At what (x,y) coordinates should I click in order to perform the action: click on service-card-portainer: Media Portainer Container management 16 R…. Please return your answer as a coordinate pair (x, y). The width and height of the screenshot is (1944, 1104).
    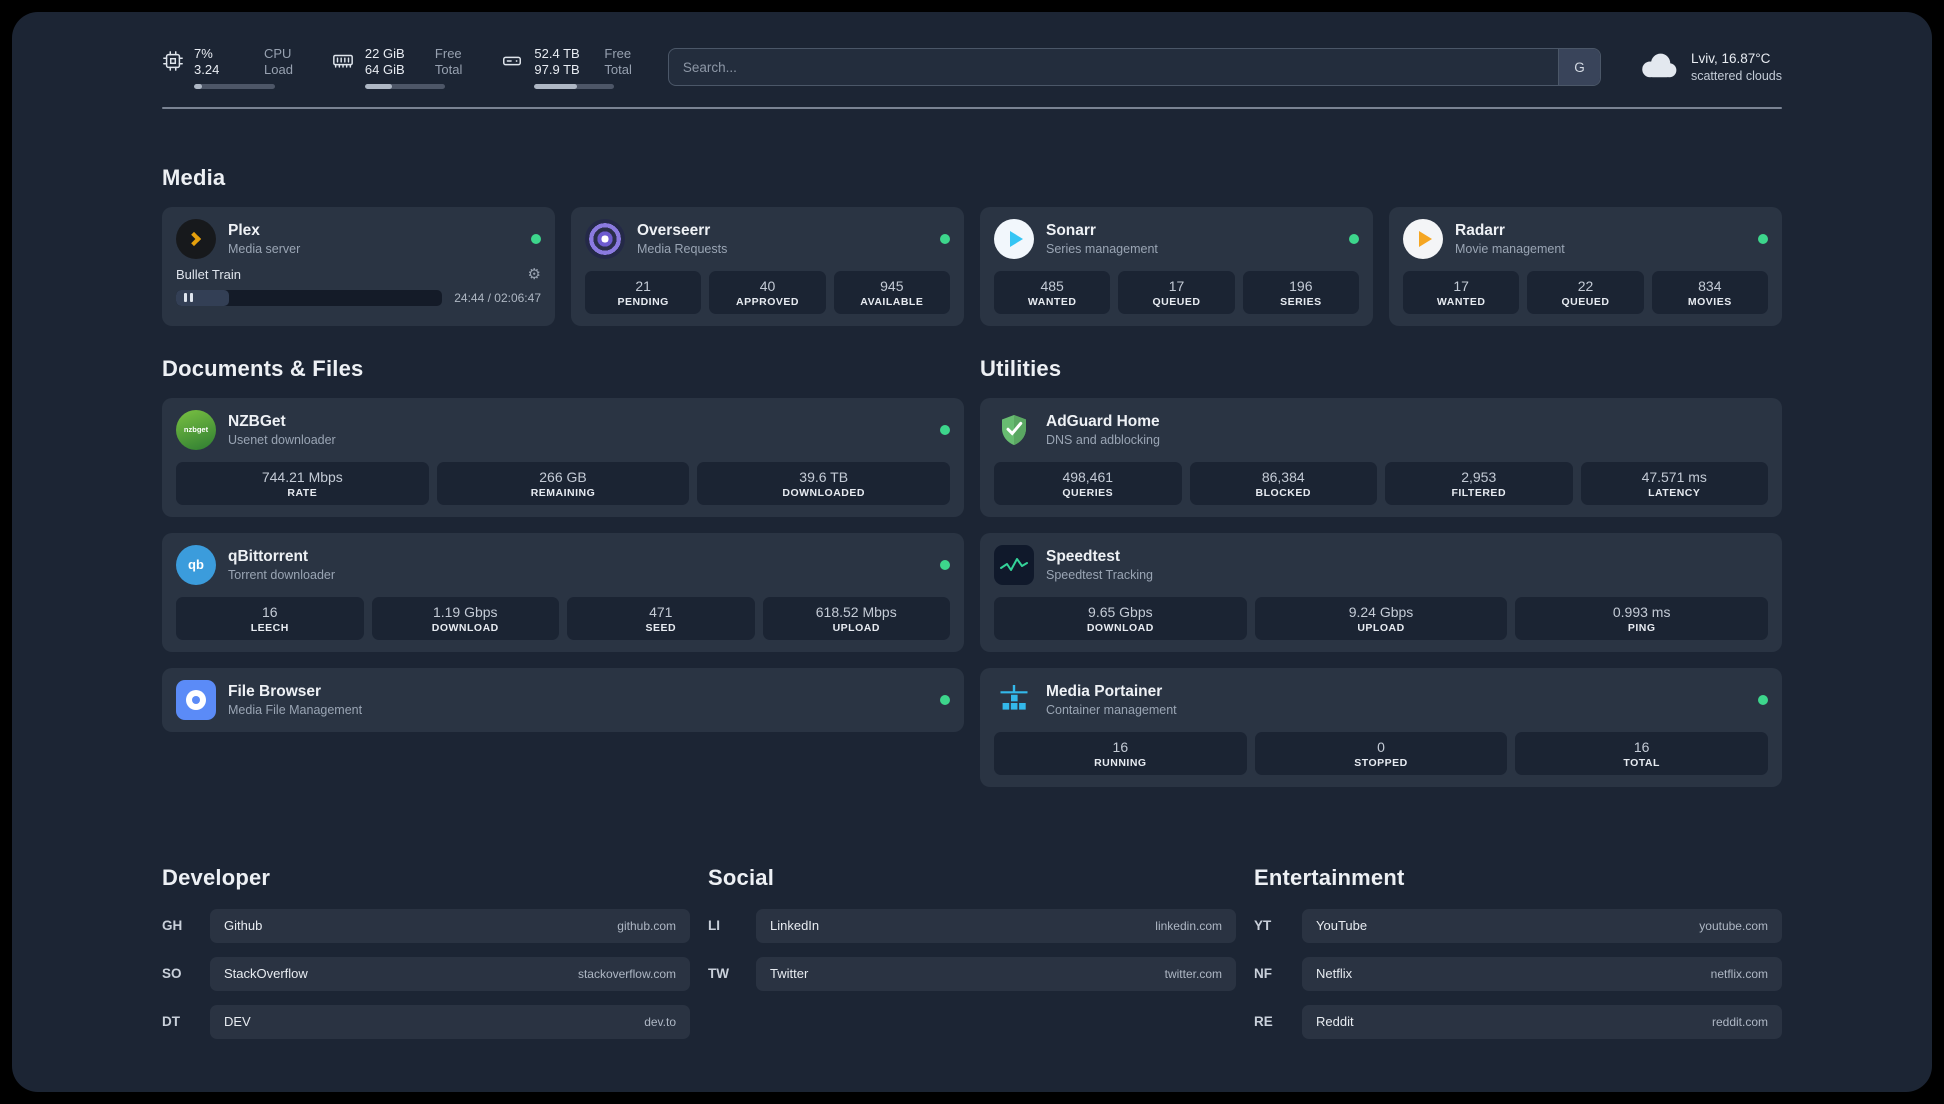
    Looking at the image, I should click on (1381, 727).